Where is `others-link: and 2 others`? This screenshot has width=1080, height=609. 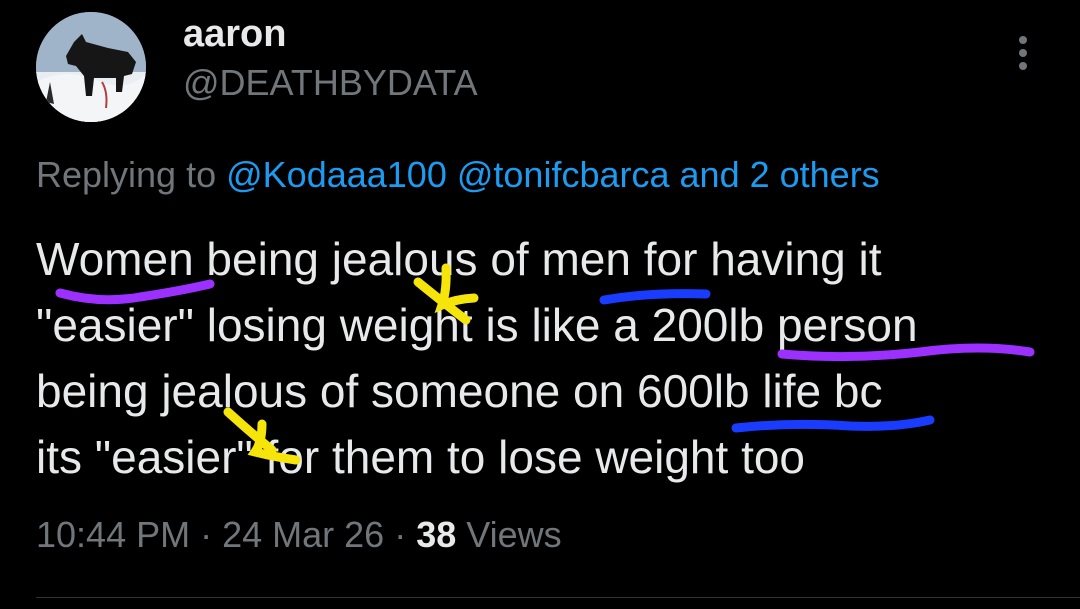 others-link: and 2 others is located at coordinates (780, 174).